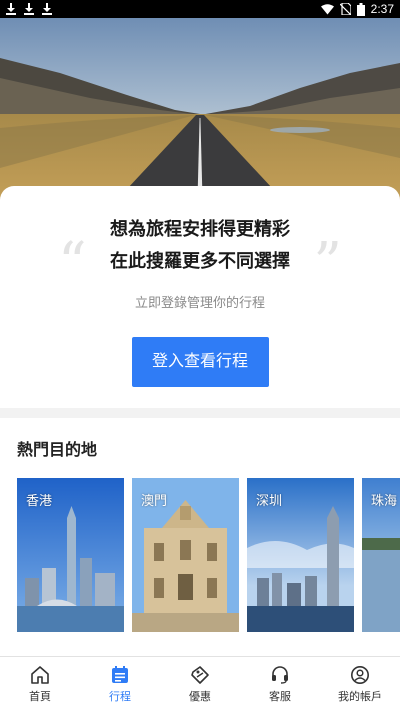  What do you see at coordinates (384, 501) in the screenshot?
I see `destination-label: 珠海` at bounding box center [384, 501].